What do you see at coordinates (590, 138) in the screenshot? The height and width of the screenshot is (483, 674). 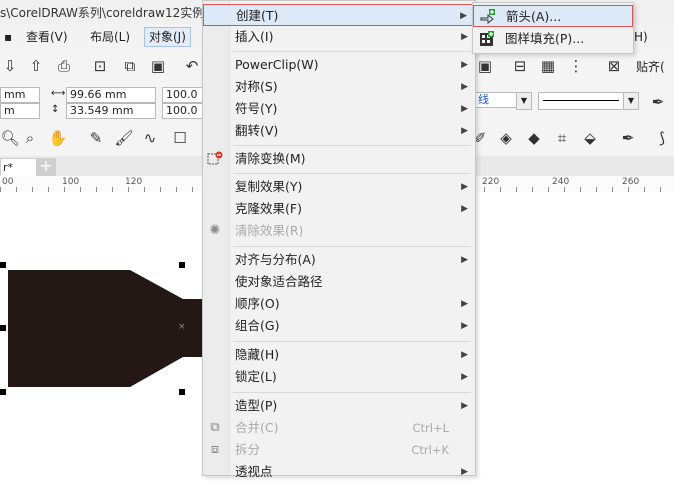 I see `smart-fill-icon: ⬙` at bounding box center [590, 138].